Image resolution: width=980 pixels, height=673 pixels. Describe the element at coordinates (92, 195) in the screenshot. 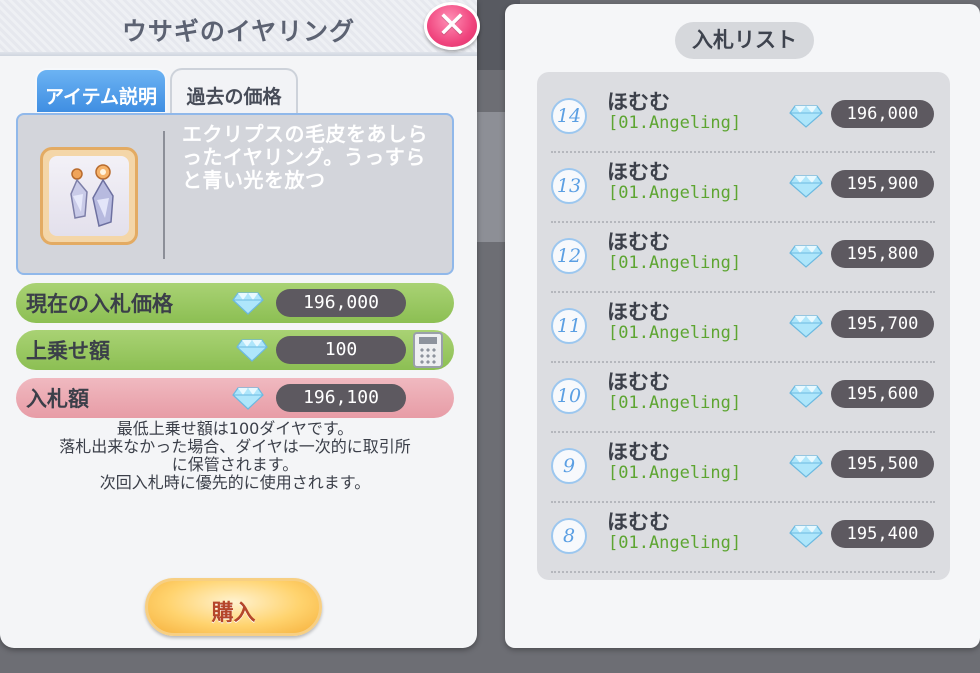

I see `earring-icon` at that location.